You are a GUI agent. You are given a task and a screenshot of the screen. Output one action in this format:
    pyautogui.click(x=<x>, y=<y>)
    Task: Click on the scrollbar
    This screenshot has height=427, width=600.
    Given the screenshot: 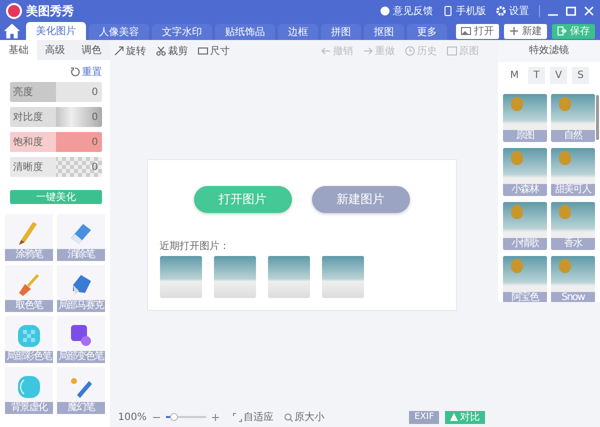 What is the action you would take?
    pyautogui.click(x=597, y=117)
    